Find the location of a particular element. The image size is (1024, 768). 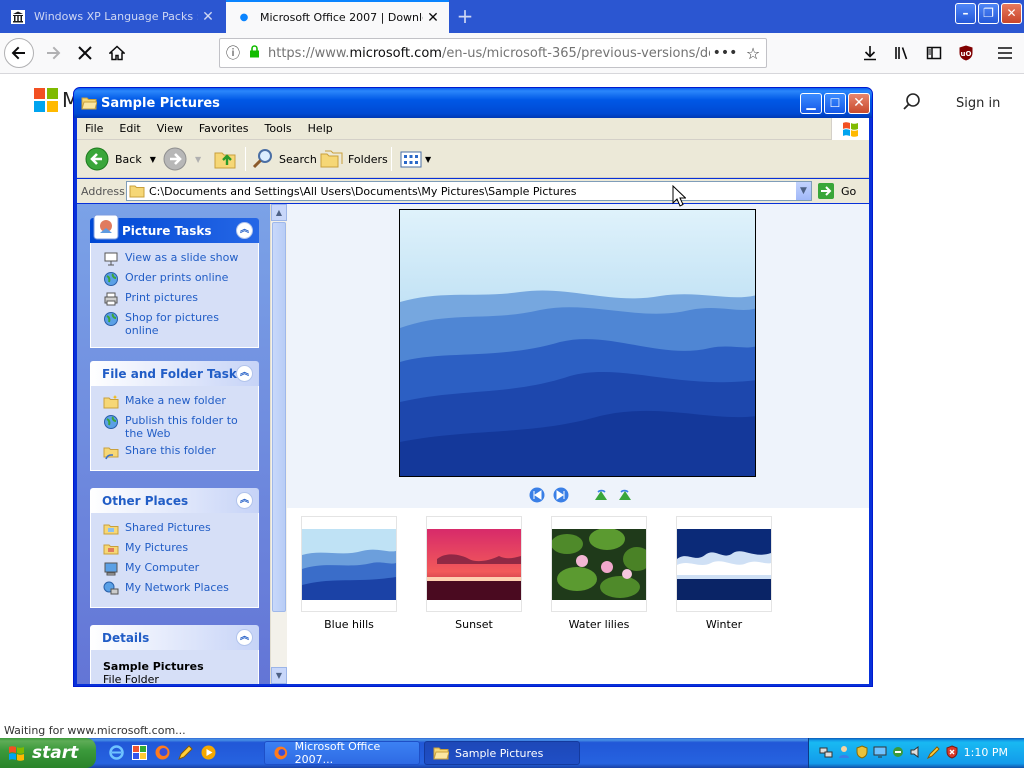

menu-file: File is located at coordinates (94, 128).